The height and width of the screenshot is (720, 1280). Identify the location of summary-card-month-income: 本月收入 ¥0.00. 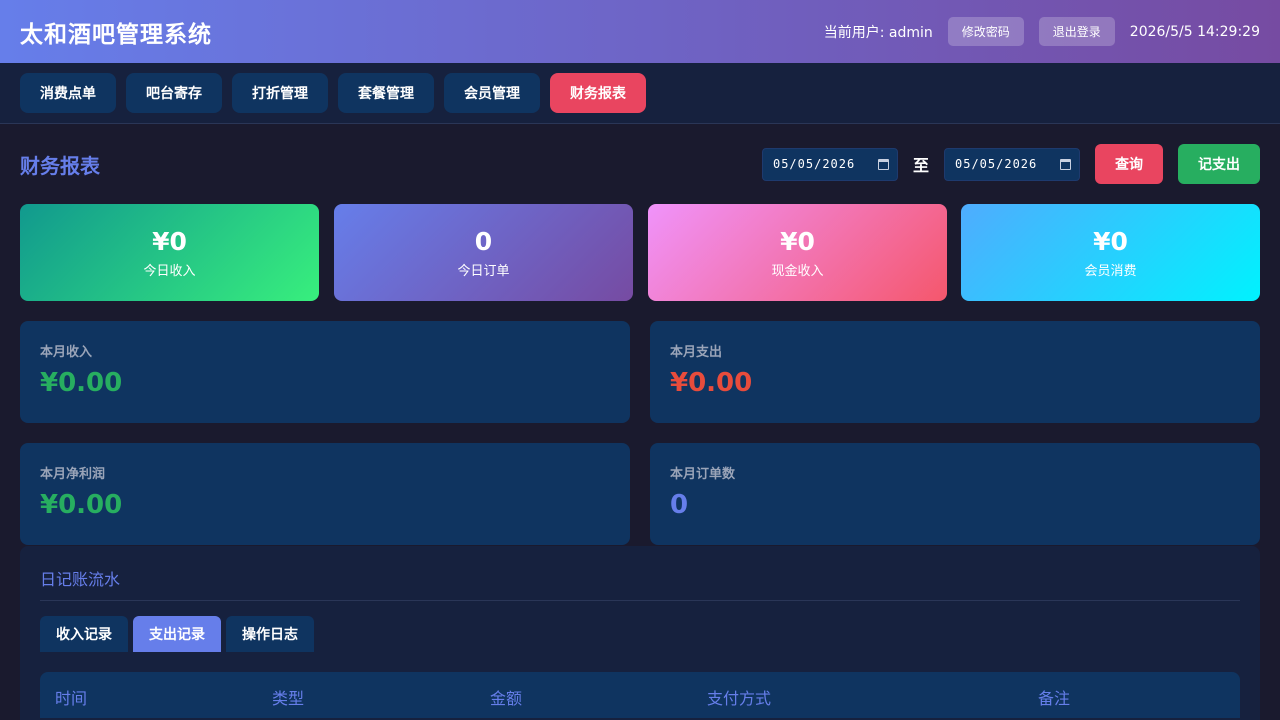
(325, 372).